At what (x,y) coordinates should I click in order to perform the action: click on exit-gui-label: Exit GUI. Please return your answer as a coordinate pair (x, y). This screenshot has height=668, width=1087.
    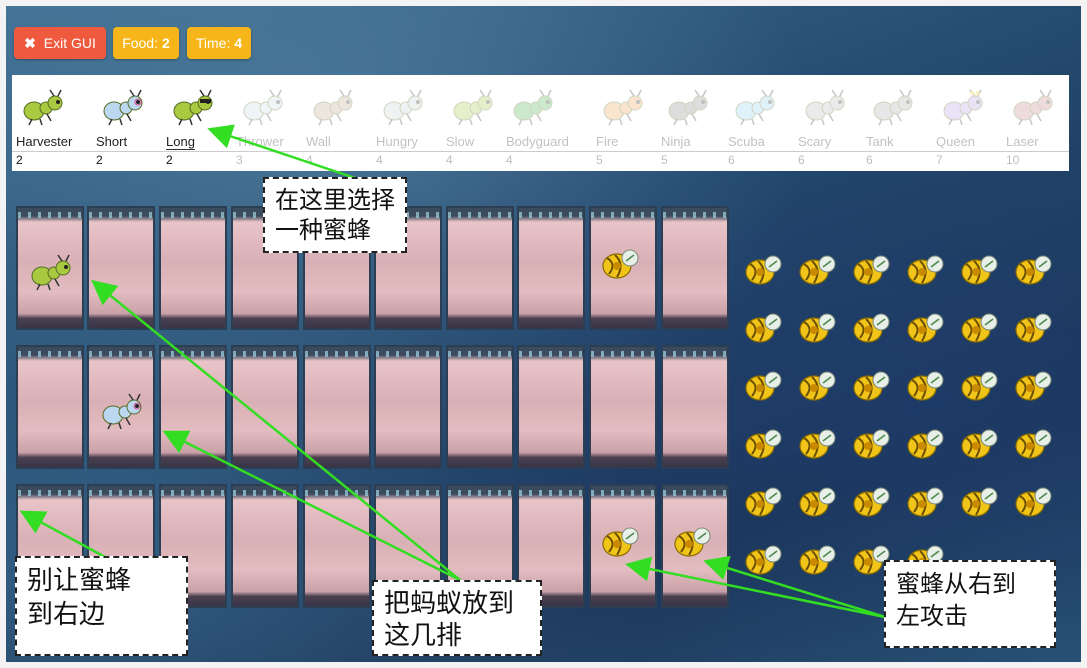
    Looking at the image, I should click on (69, 43).